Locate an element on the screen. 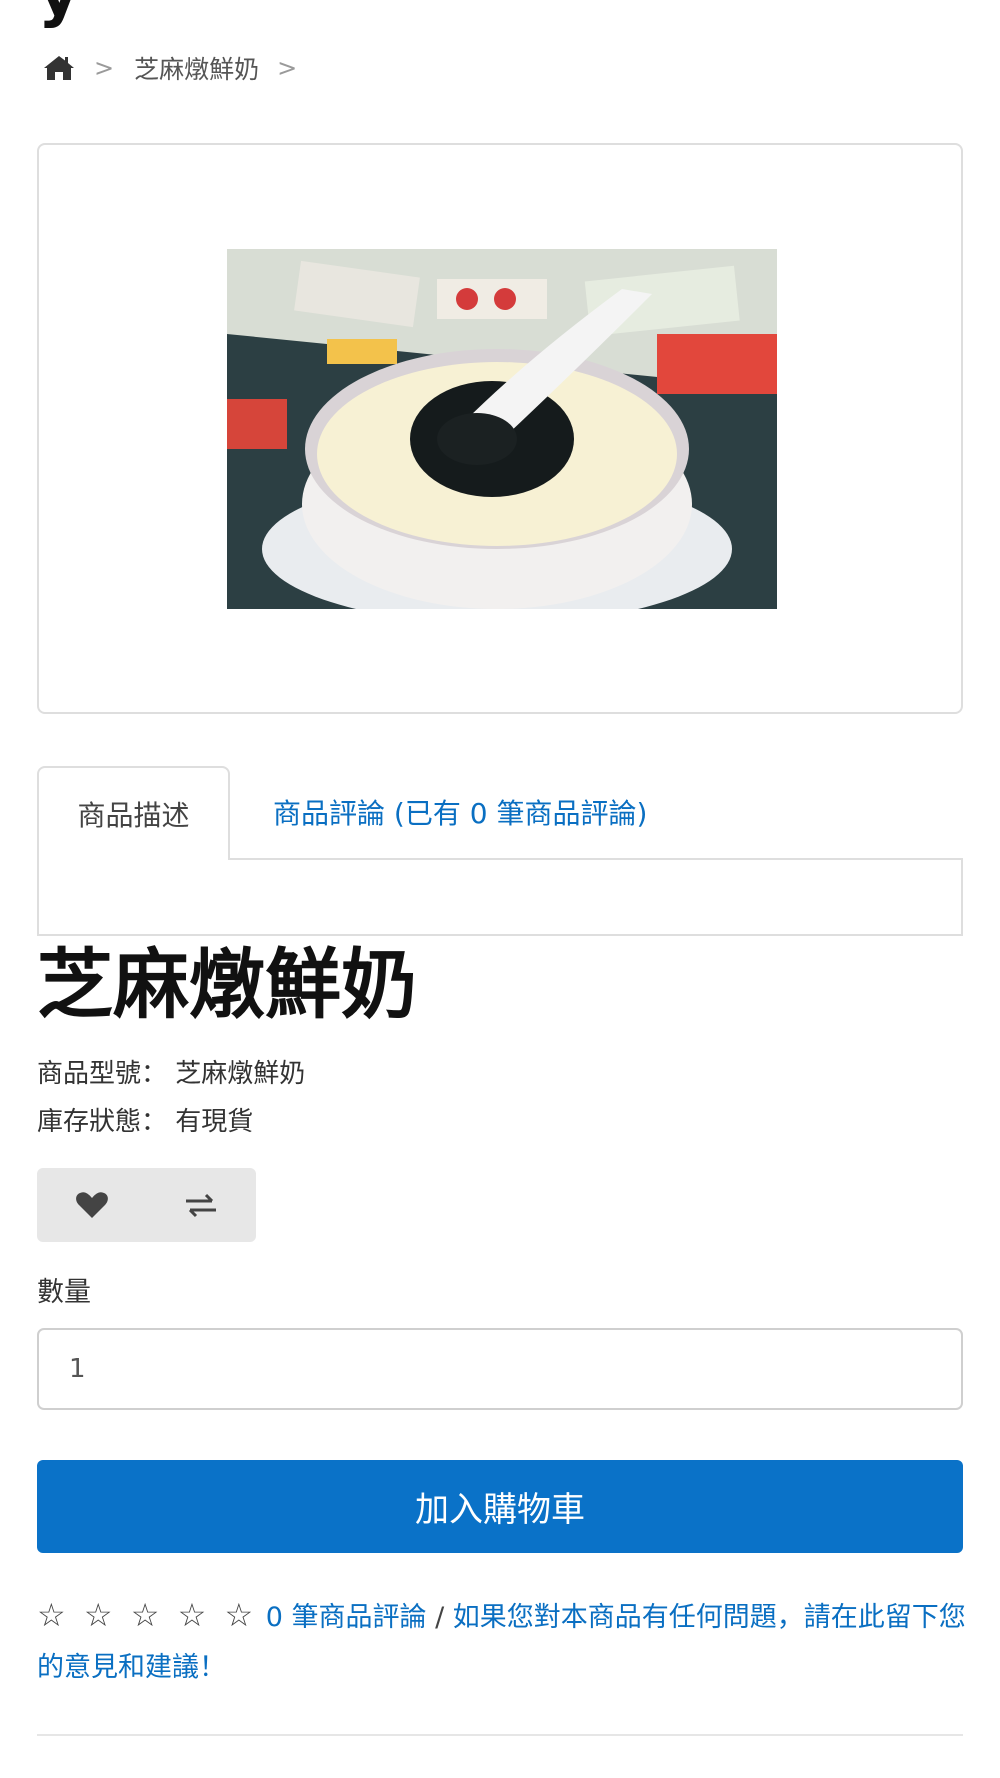 The height and width of the screenshot is (1778, 1000). wishlist-compare-group is located at coordinates (146, 1205).